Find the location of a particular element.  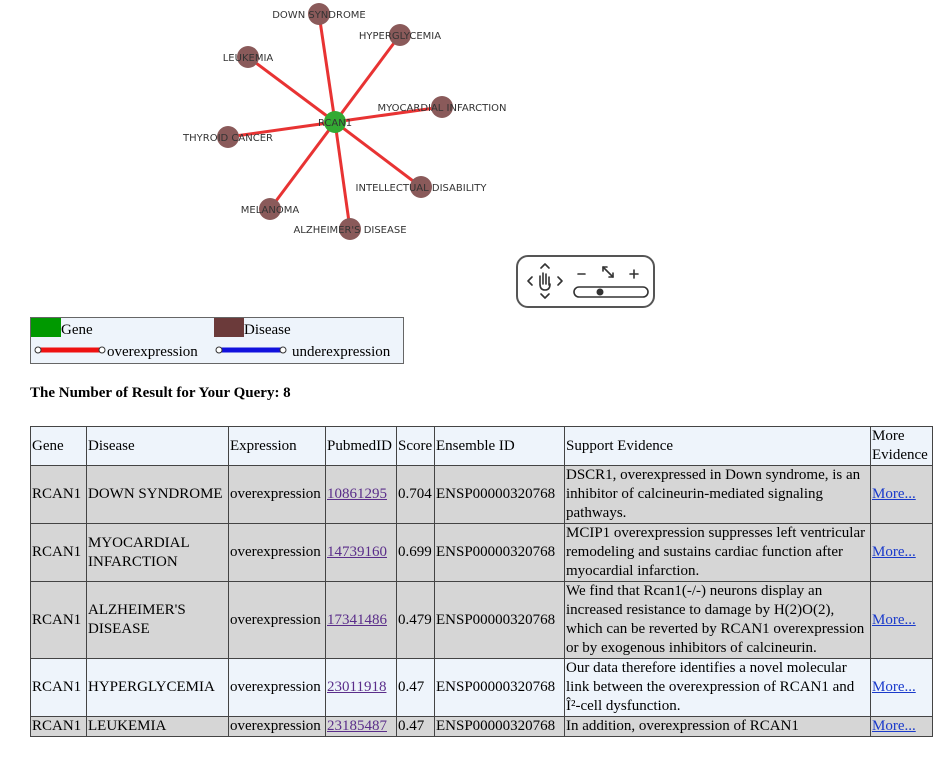

disease-color-swatch is located at coordinates (229, 327).